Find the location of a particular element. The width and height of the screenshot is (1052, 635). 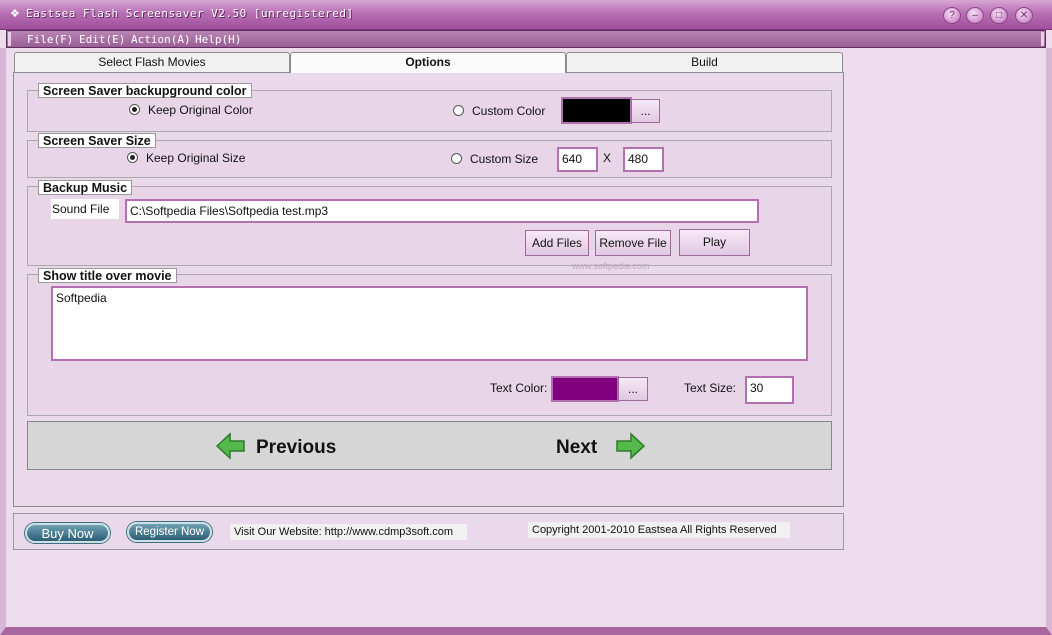

title-textarea: Softpedia is located at coordinates (429, 323).